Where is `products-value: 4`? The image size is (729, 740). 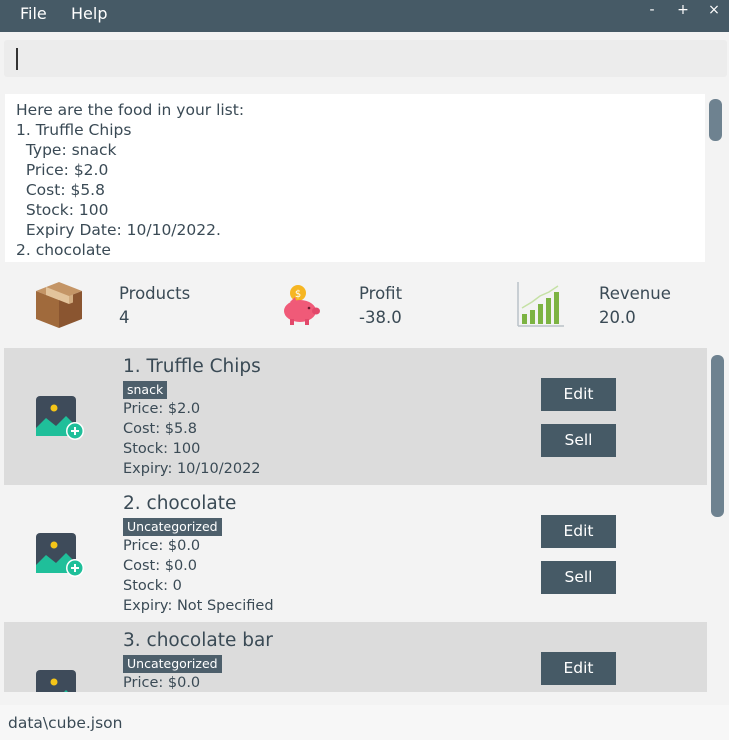
products-value: 4 is located at coordinates (124, 317).